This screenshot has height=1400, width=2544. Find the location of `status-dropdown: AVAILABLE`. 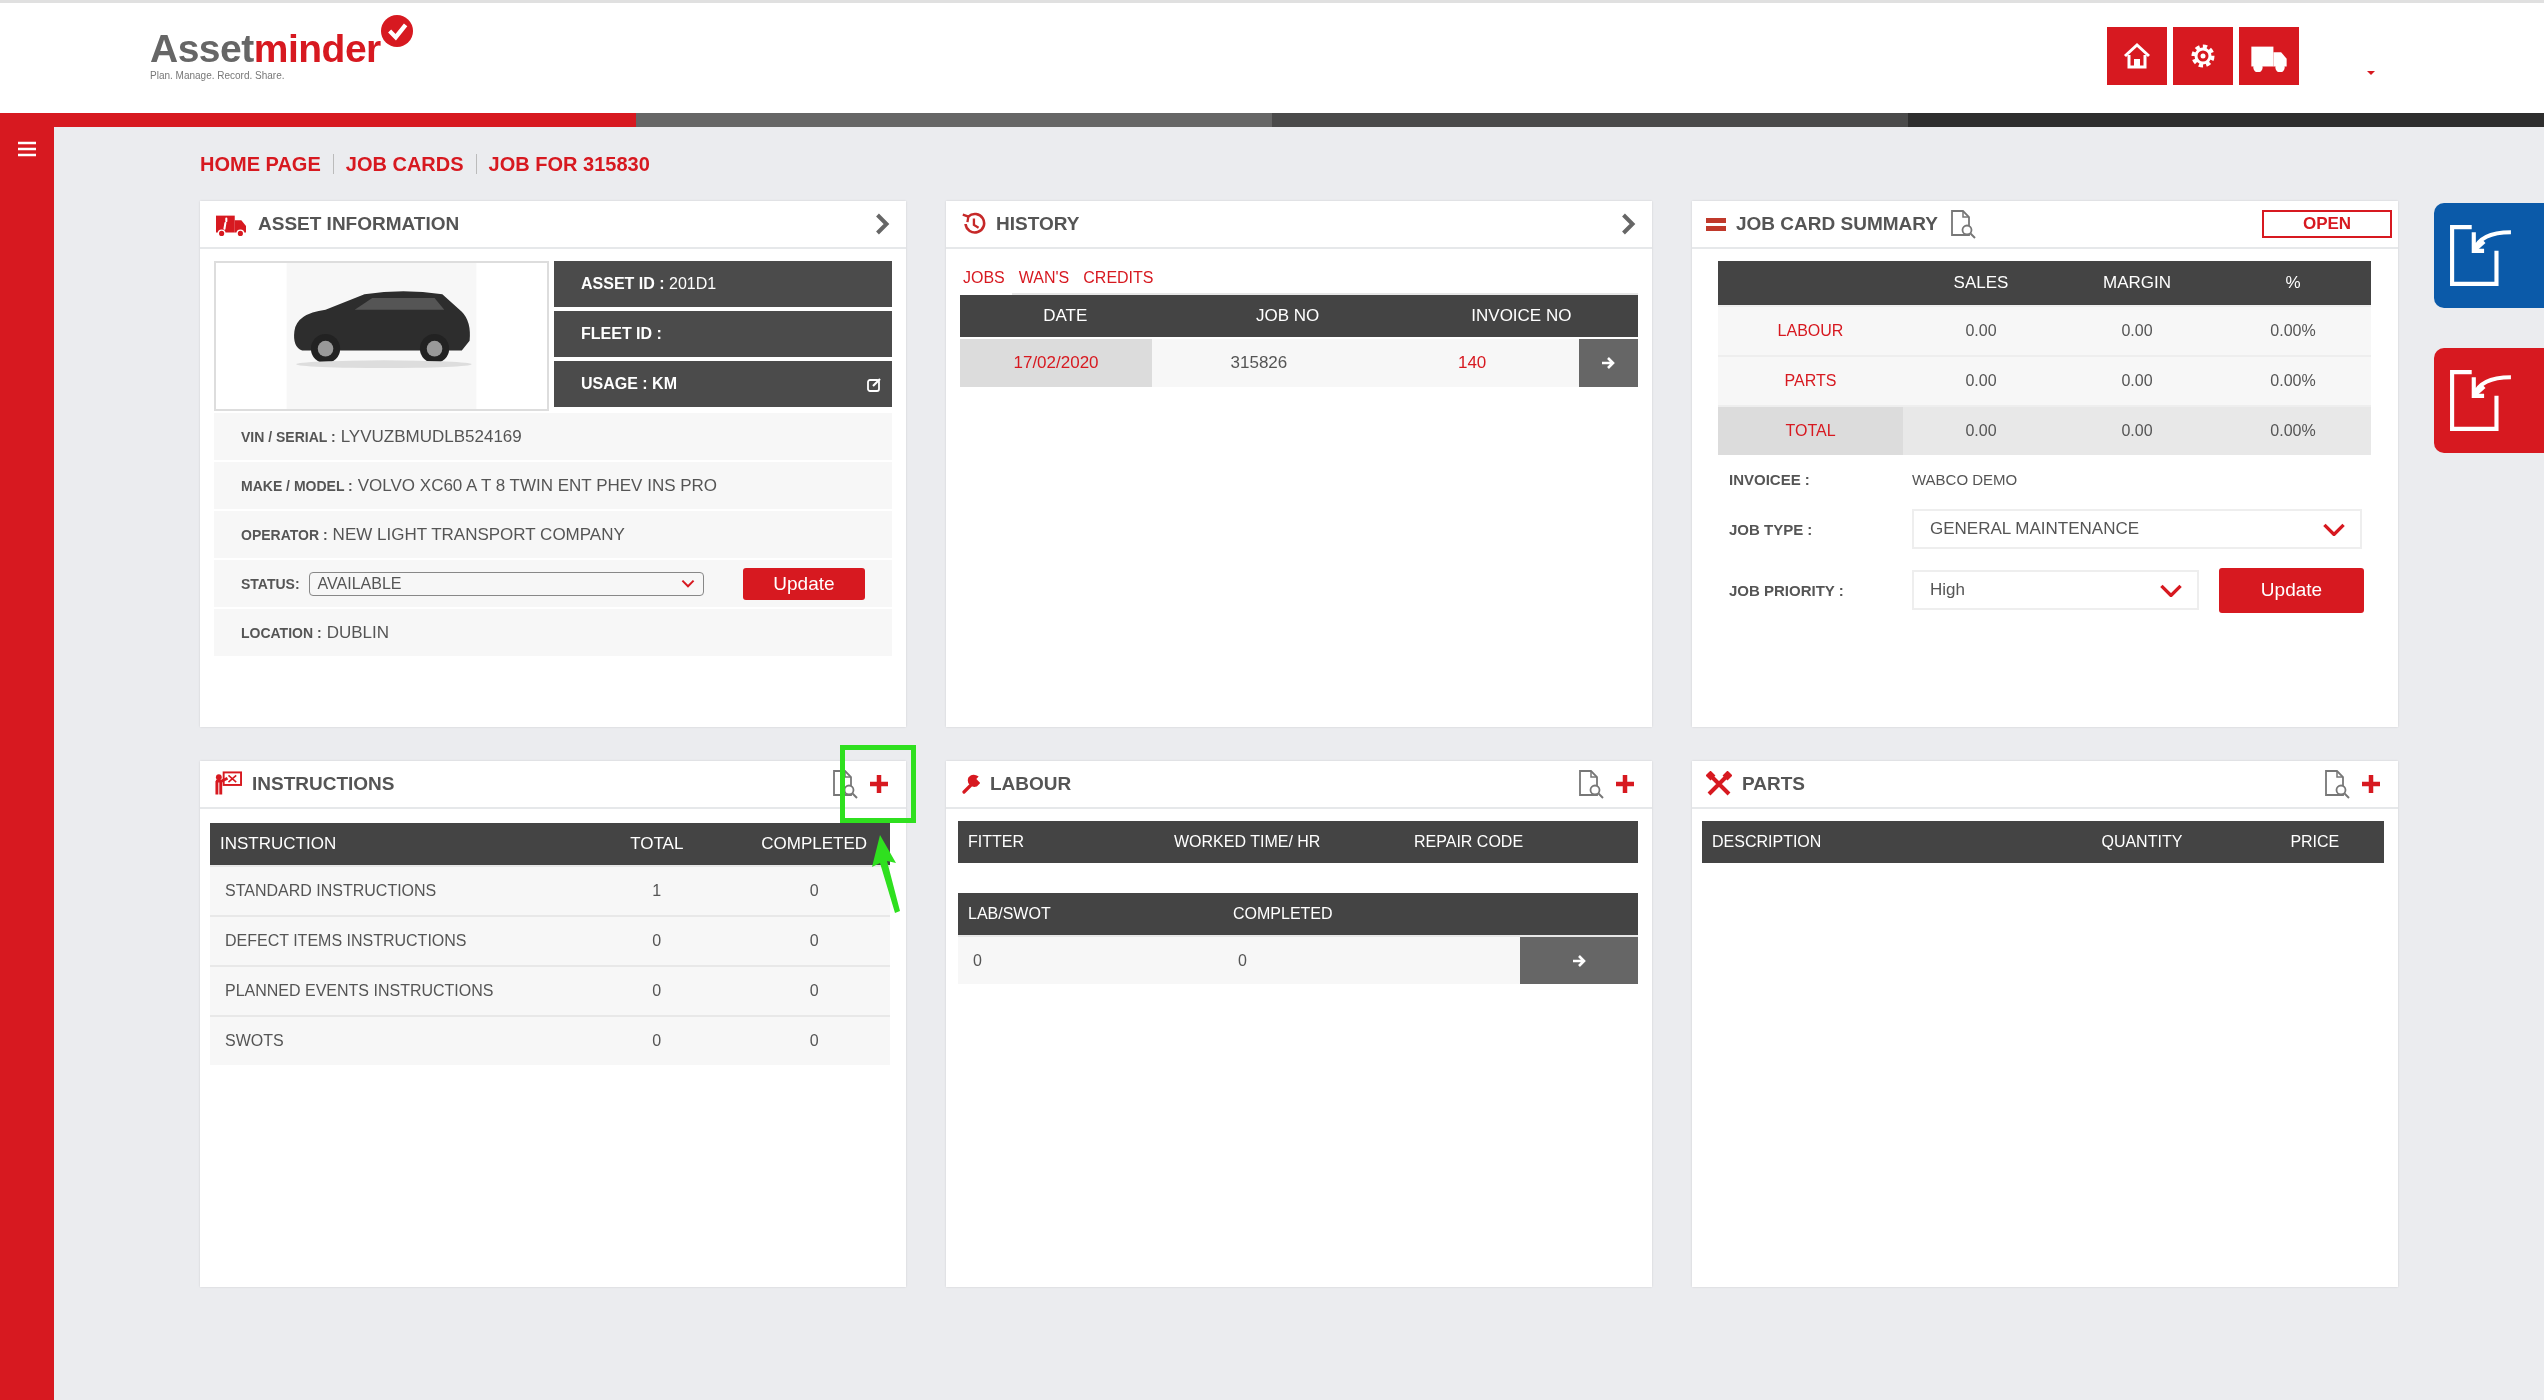

status-dropdown: AVAILABLE is located at coordinates (506, 583).